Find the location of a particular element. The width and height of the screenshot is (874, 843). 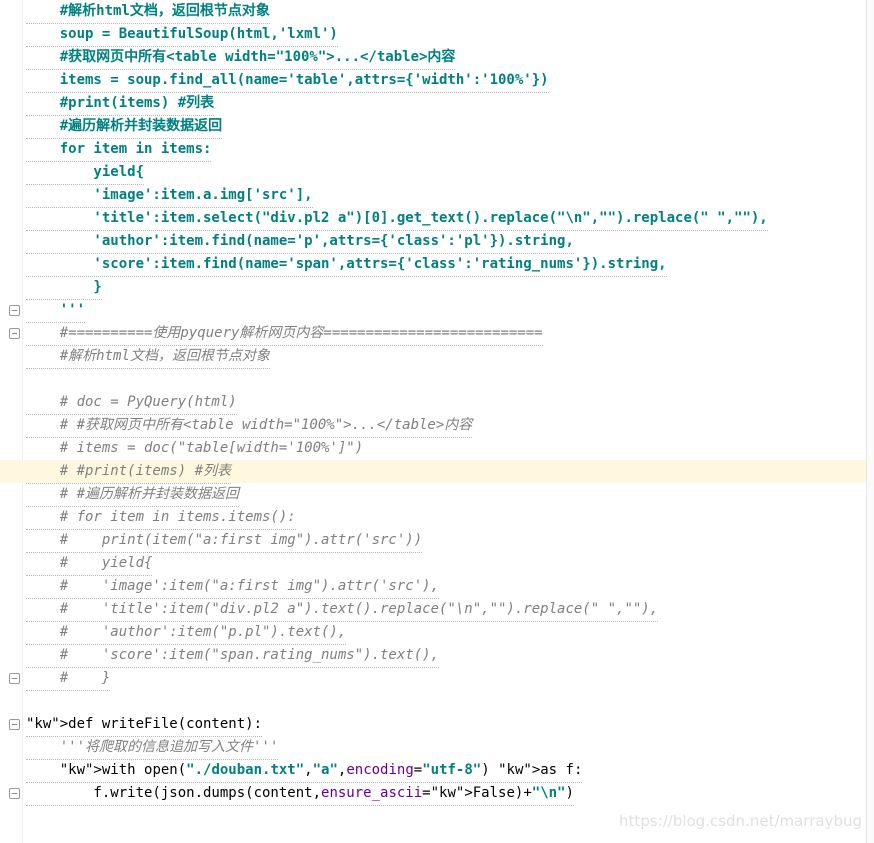

code-text: #print(items) #列表 is located at coordinates (120, 104).